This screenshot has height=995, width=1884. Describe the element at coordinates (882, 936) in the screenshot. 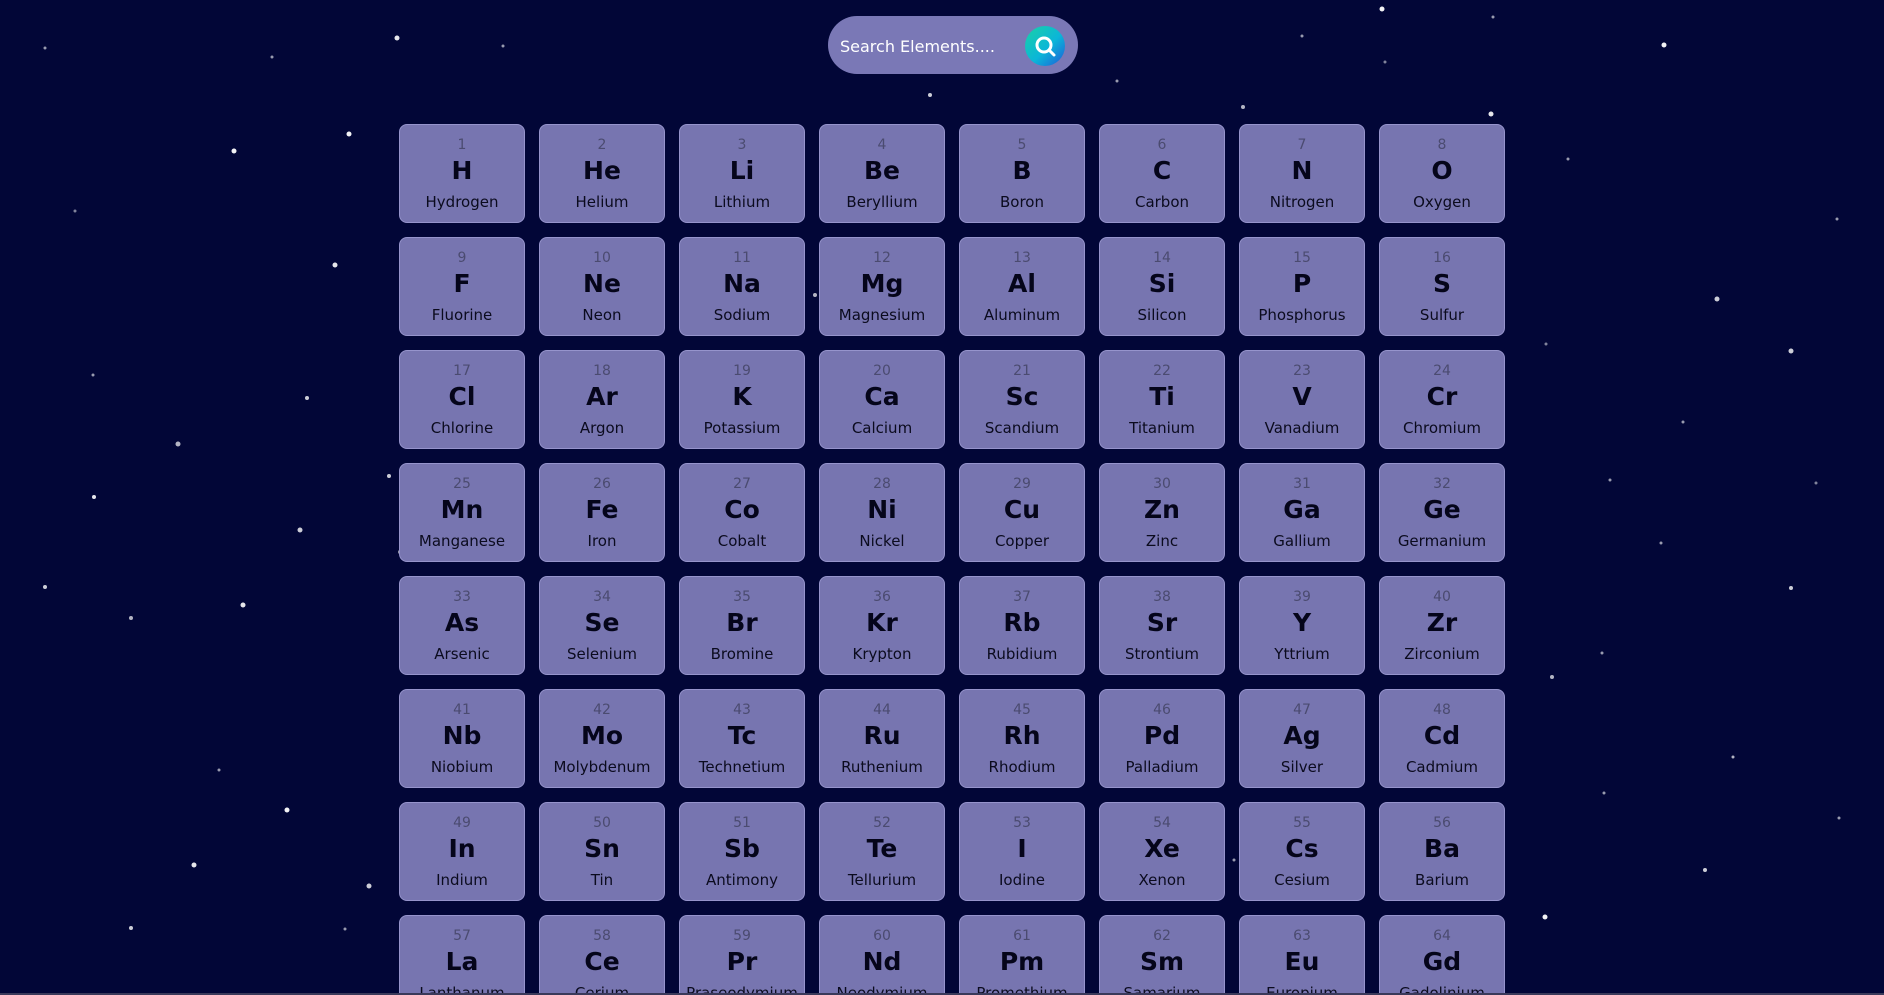

I see `atomic-number: 60` at that location.